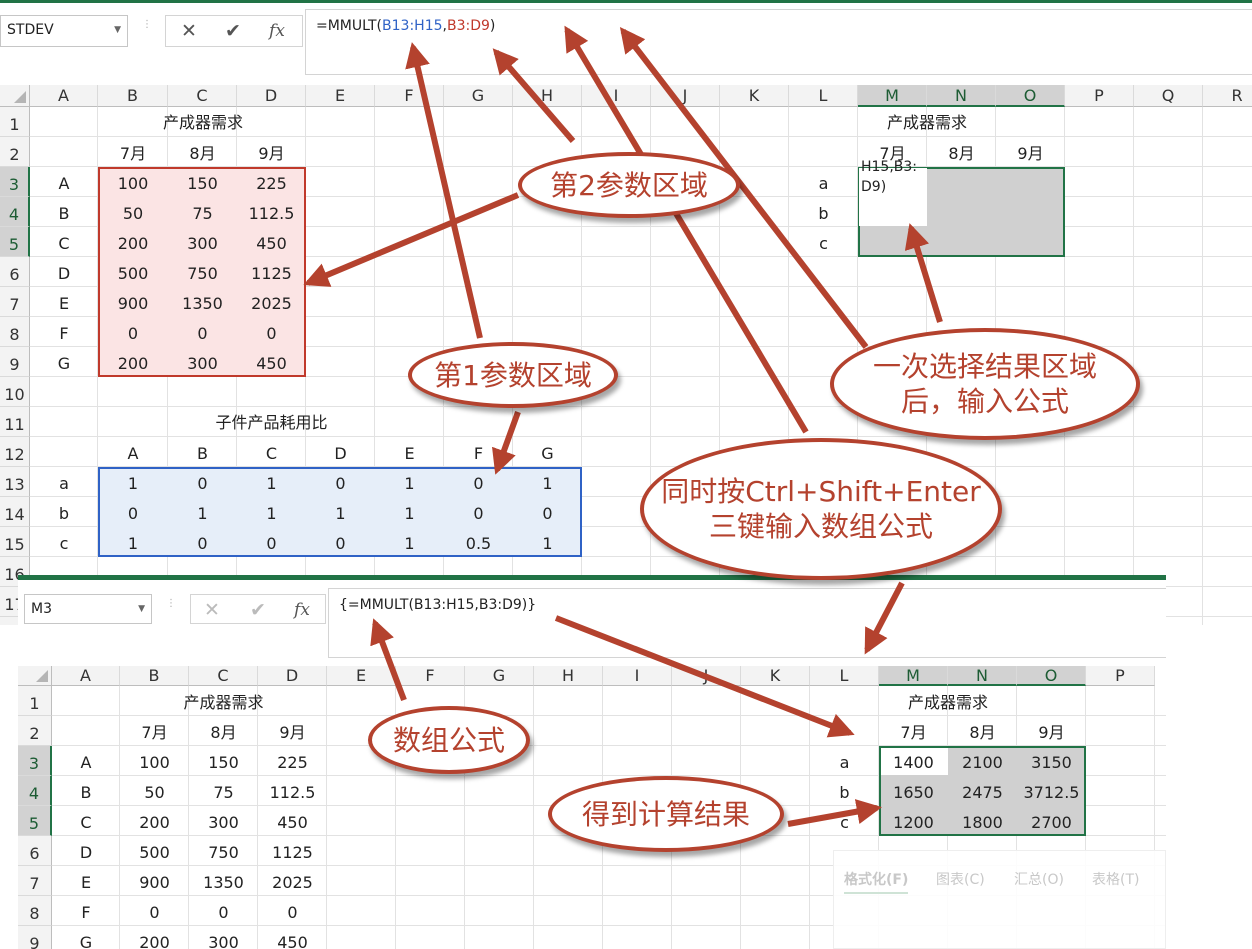 The image size is (1252, 949). Describe the element at coordinates (147, 24) in the screenshot. I see `top-fbar-grip: ⋮` at that location.